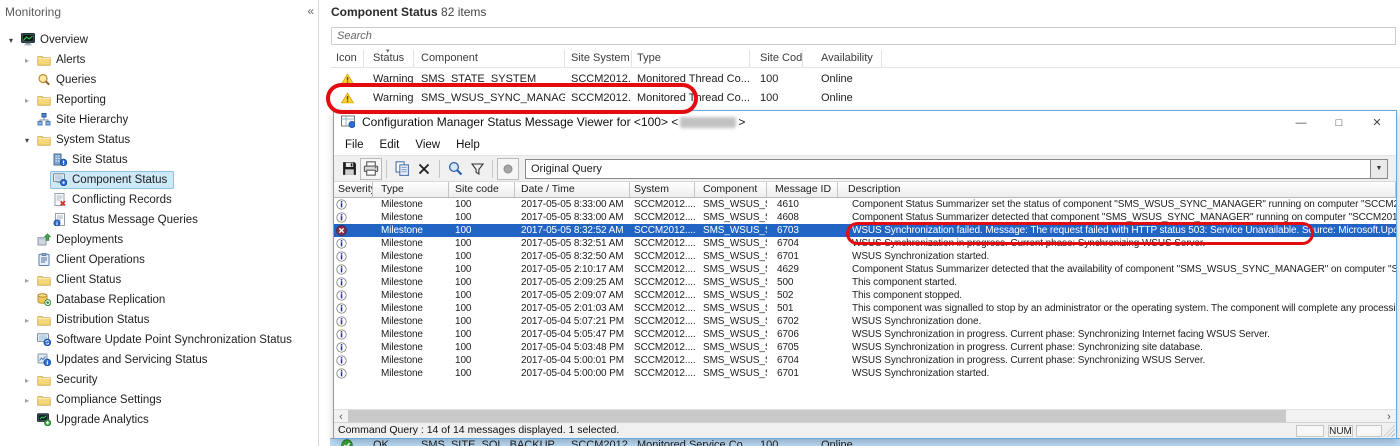 The height and width of the screenshot is (446, 1400). Describe the element at coordinates (1377, 122) in the screenshot. I see `close-button: ✕` at that location.